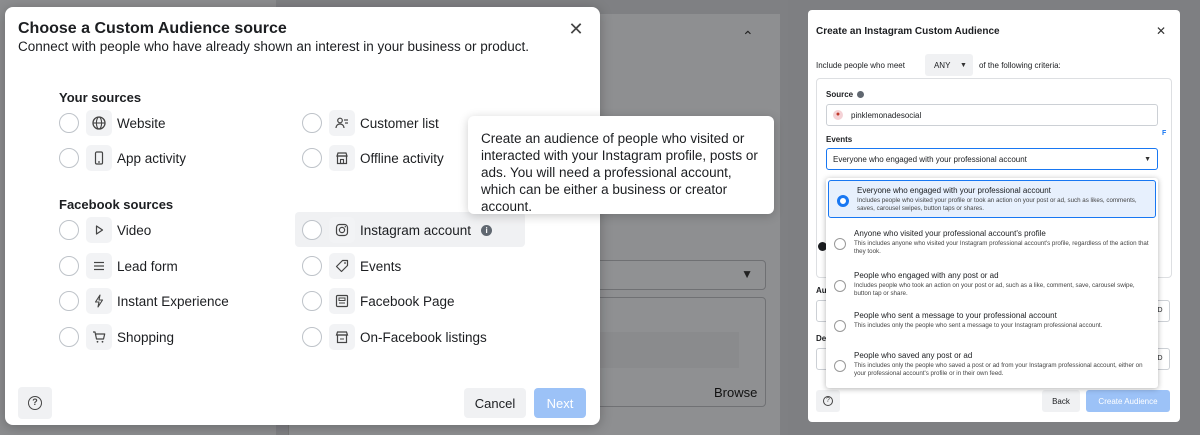 This screenshot has width=1200, height=435. I want to click on source-label: Source, so click(845, 94).